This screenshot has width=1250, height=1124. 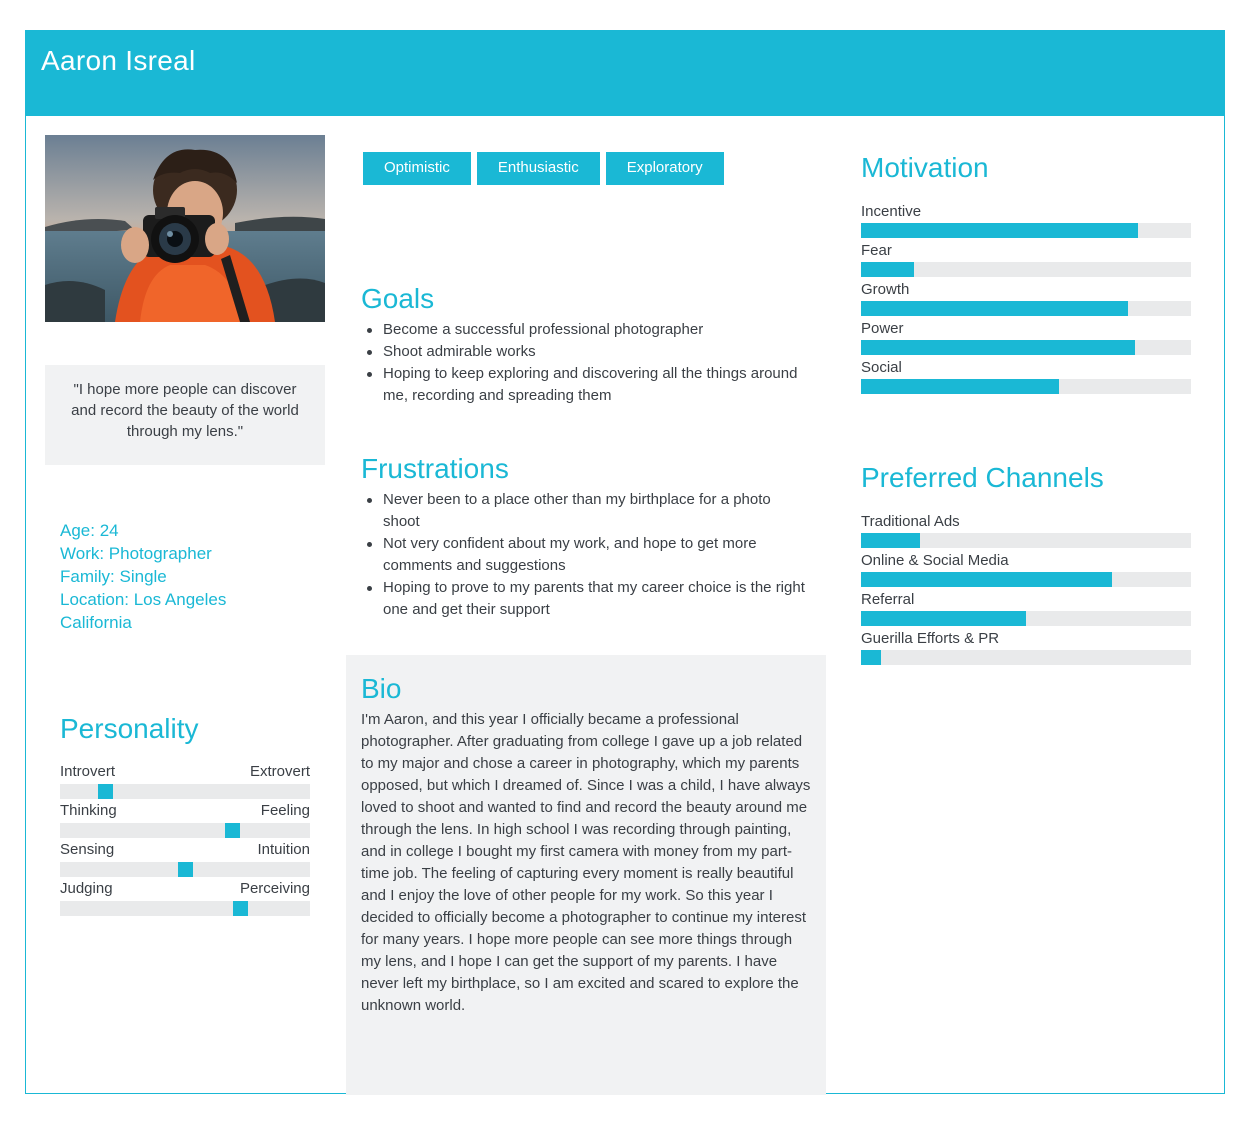 What do you see at coordinates (279, 771) in the screenshot?
I see `trait-right-label: Extrovert` at bounding box center [279, 771].